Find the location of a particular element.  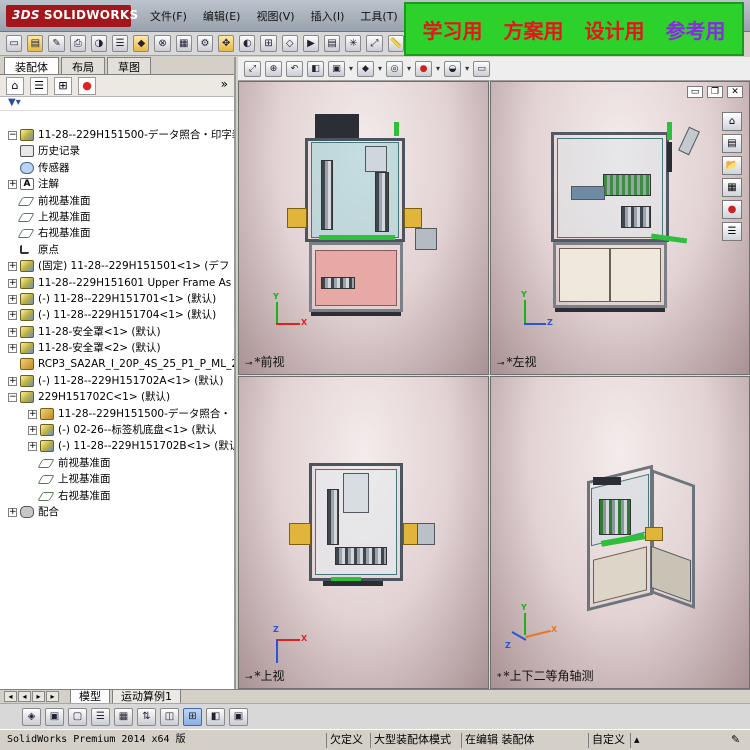

menu-insert: 插入(I) is located at coordinates (328, 16).